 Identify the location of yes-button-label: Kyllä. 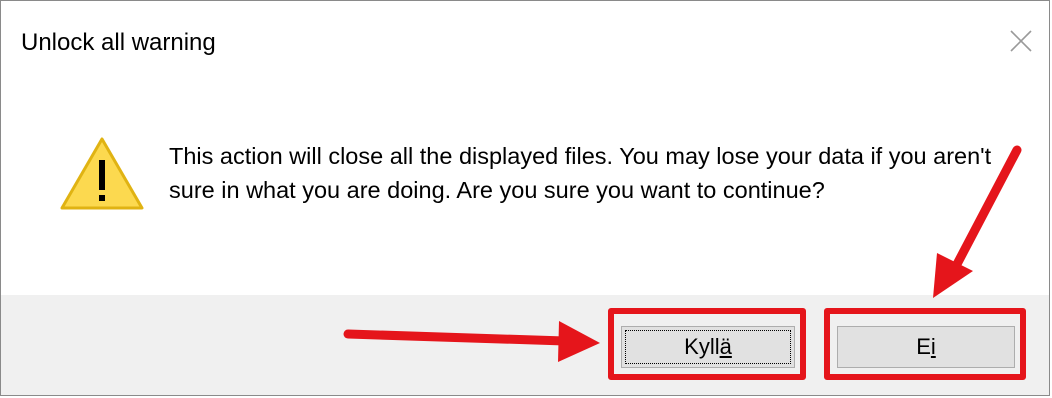
(708, 346).